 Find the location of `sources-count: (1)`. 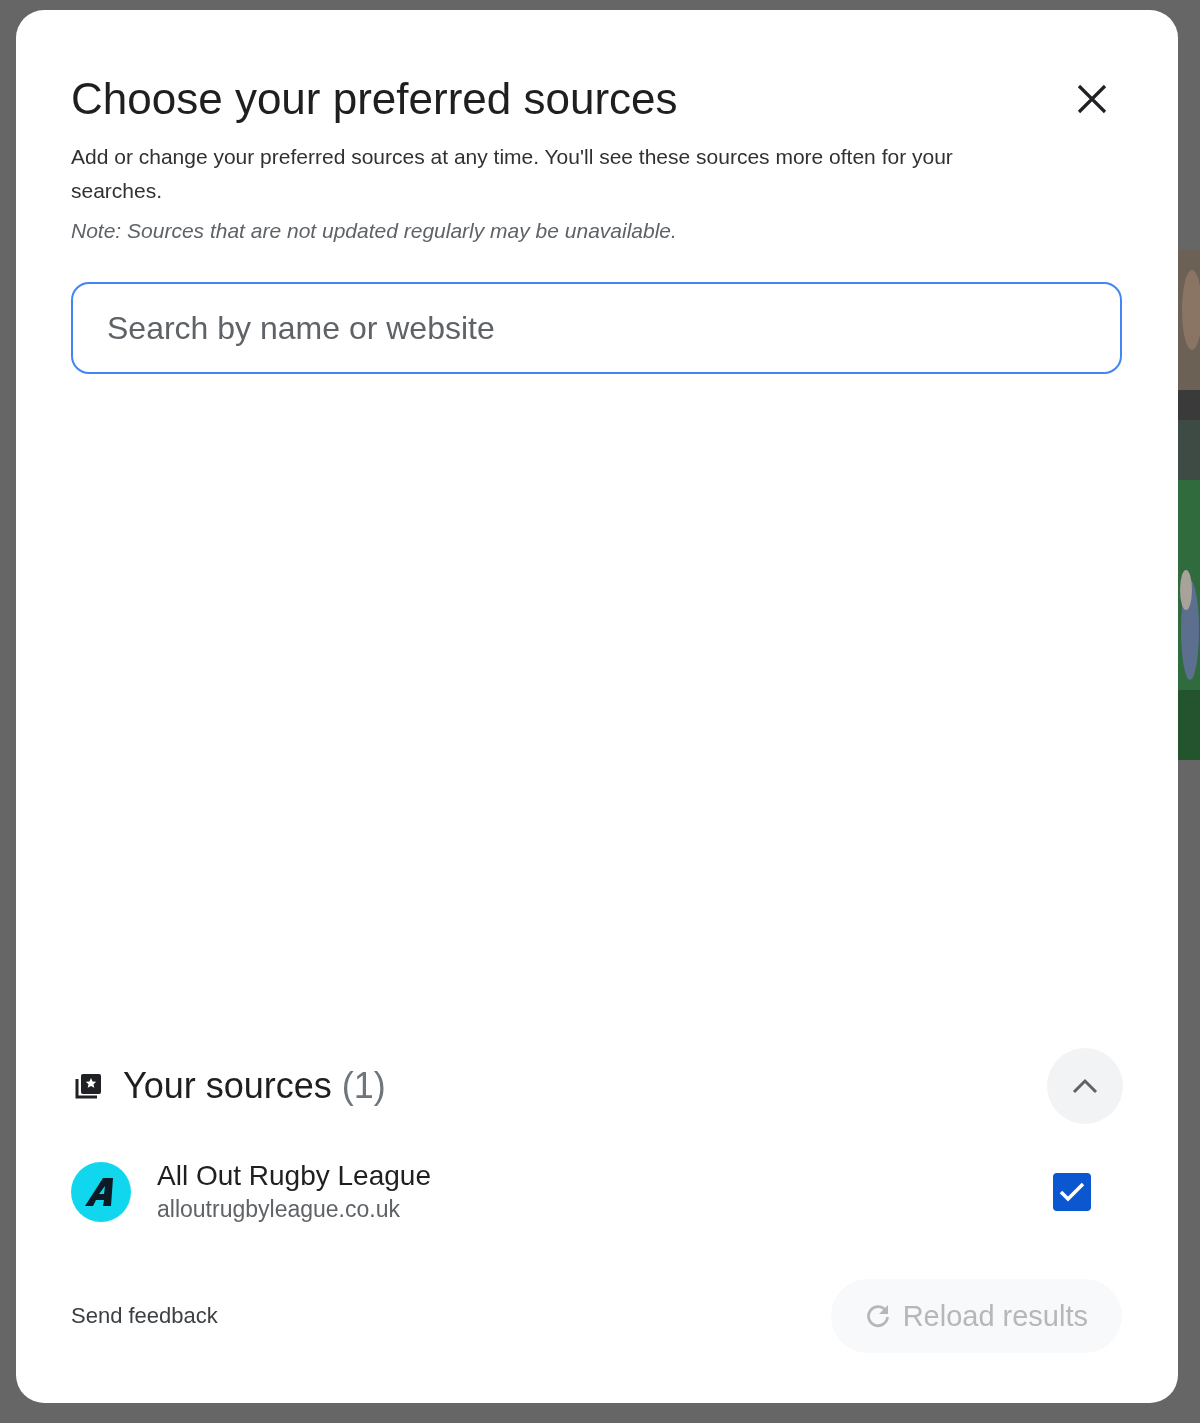

sources-count: (1) is located at coordinates (363, 1086).